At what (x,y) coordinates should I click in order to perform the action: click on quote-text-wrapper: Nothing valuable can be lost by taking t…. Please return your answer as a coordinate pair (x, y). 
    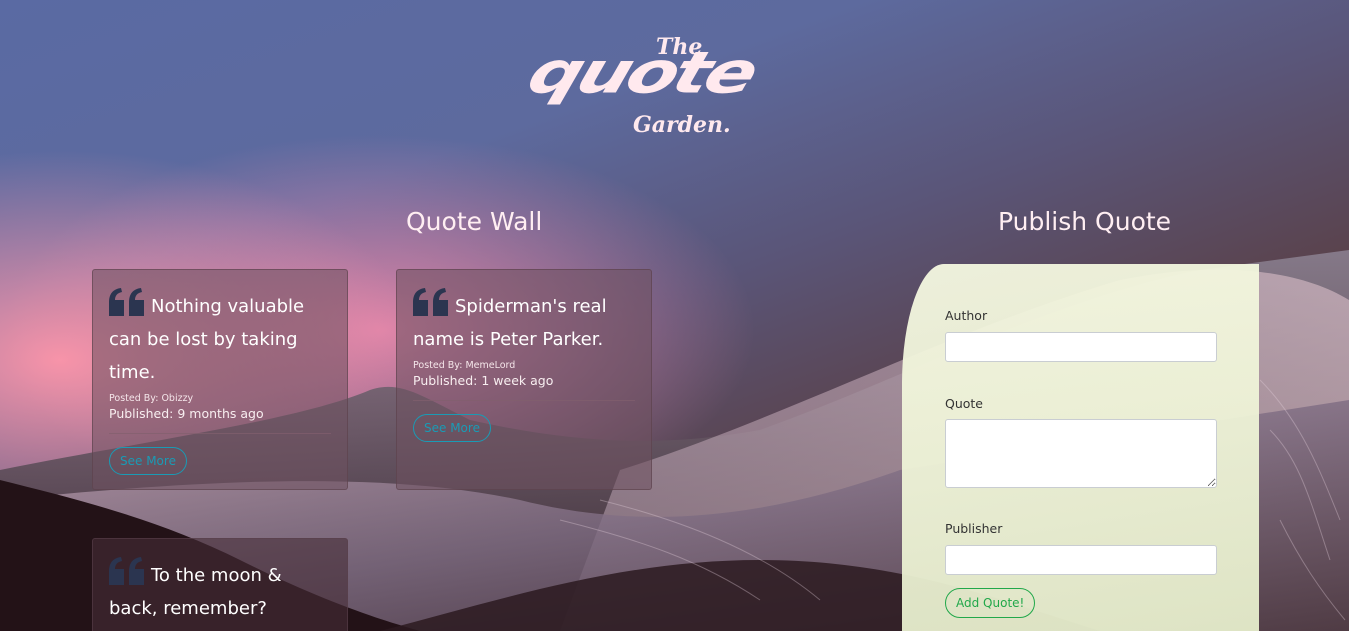
    Looking at the image, I should click on (220, 338).